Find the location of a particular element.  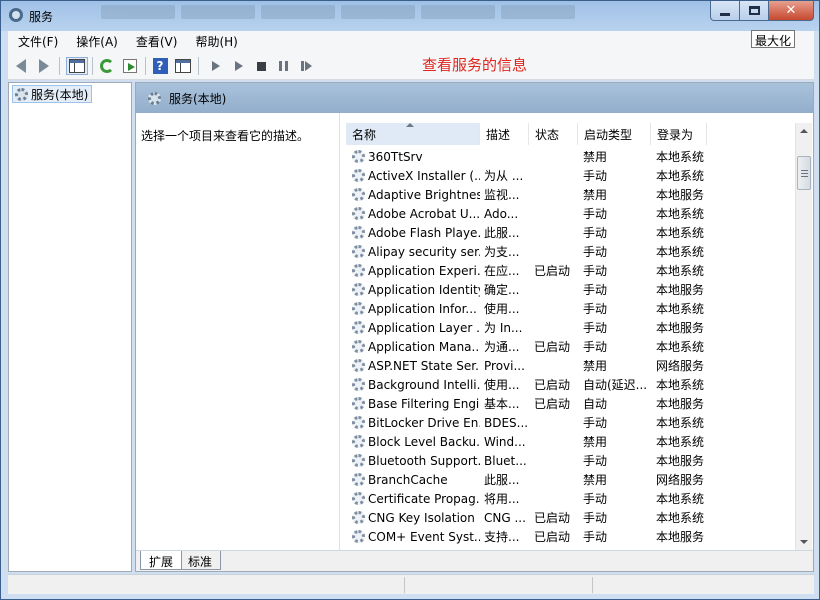

table-row: Block Level Backu... Wind... 禁用 本地系统 is located at coordinates (575, 441).